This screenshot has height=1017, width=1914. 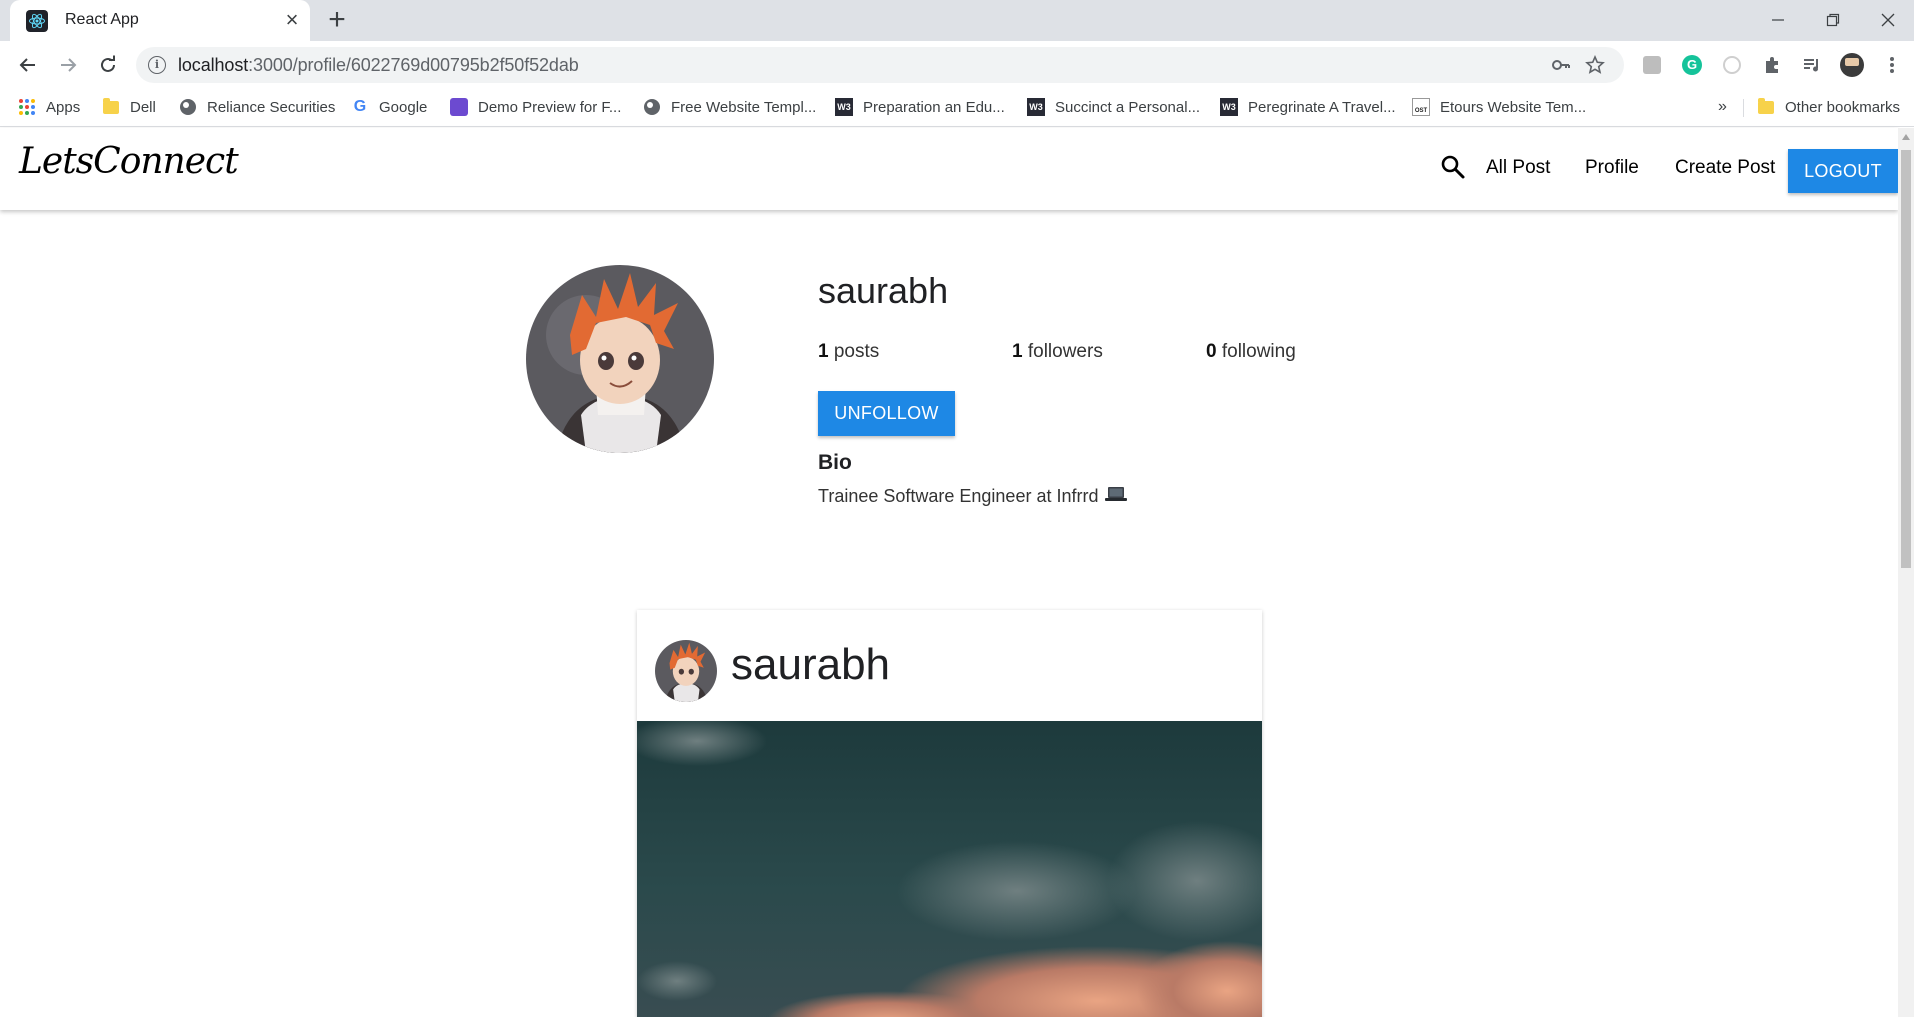 I want to click on followers-count: 1, so click(x=1017, y=351).